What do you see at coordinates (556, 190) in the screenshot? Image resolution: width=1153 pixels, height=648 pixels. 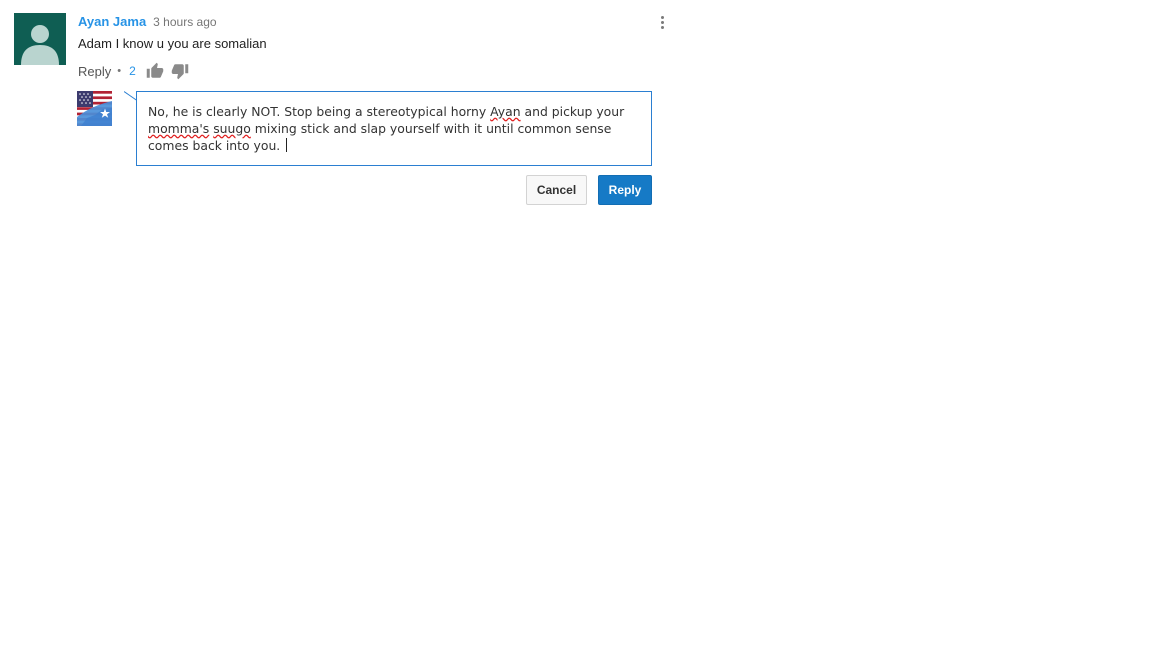 I see `cancel-button: Cancel` at bounding box center [556, 190].